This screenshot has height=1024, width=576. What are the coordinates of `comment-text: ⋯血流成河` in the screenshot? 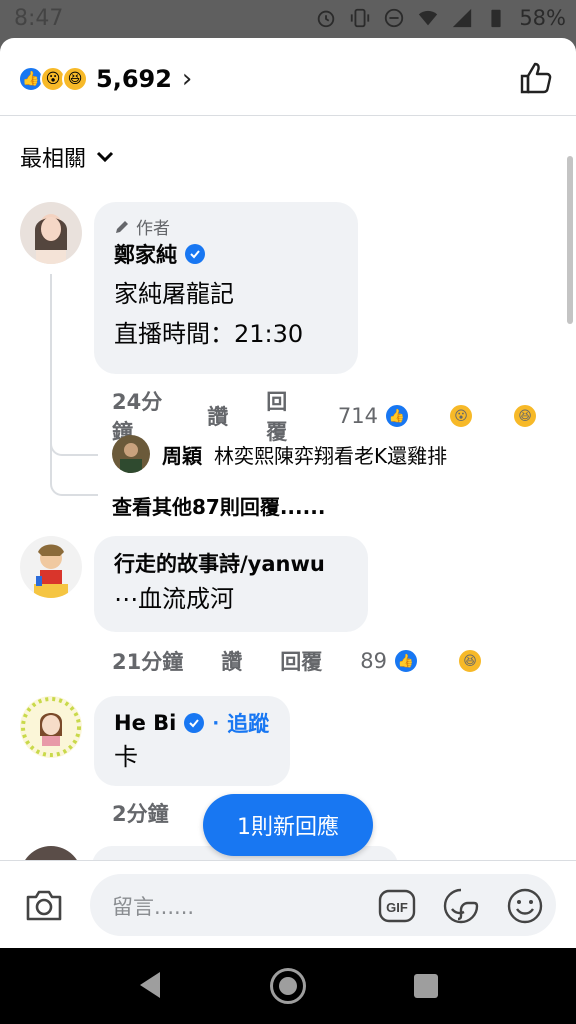 It's located at (231, 599).